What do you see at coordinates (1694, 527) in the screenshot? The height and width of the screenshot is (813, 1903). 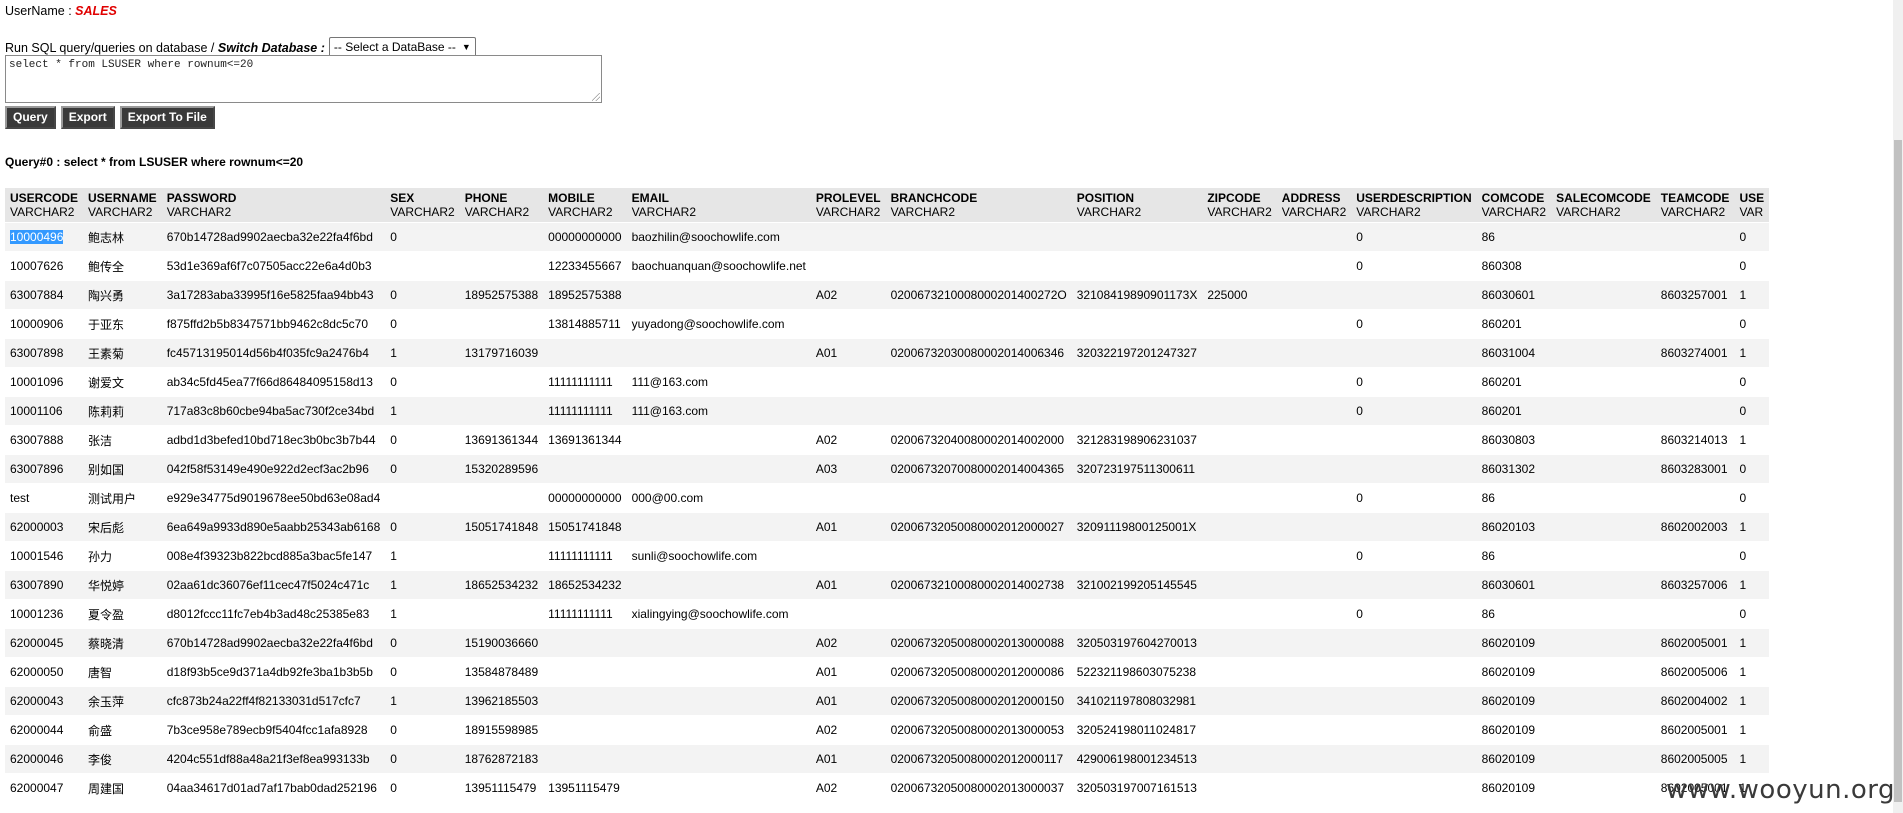 I see `cell-text: 8602002003` at bounding box center [1694, 527].